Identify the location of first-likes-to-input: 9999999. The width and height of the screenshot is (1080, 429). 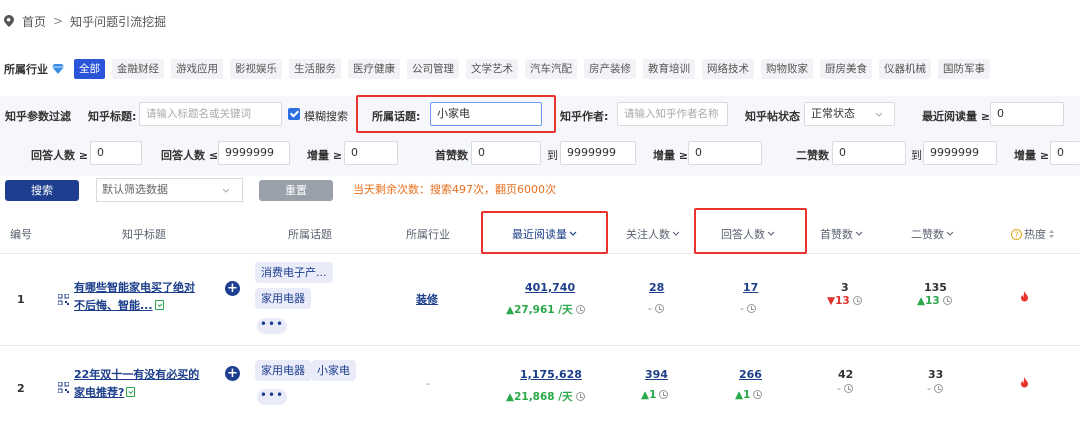
(598, 153).